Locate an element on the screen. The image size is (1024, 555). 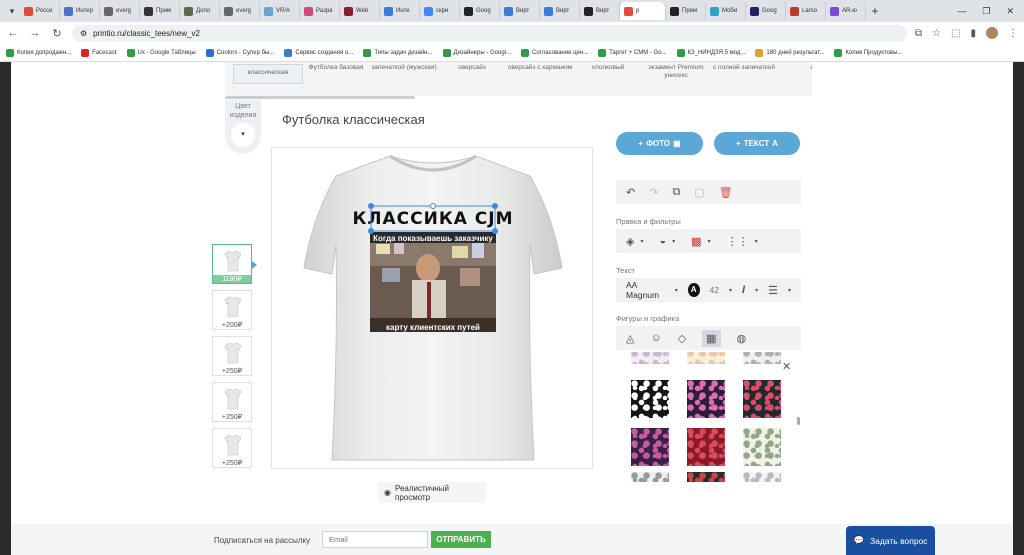
smiley-icon: ☺ is located at coordinates (655, 338).